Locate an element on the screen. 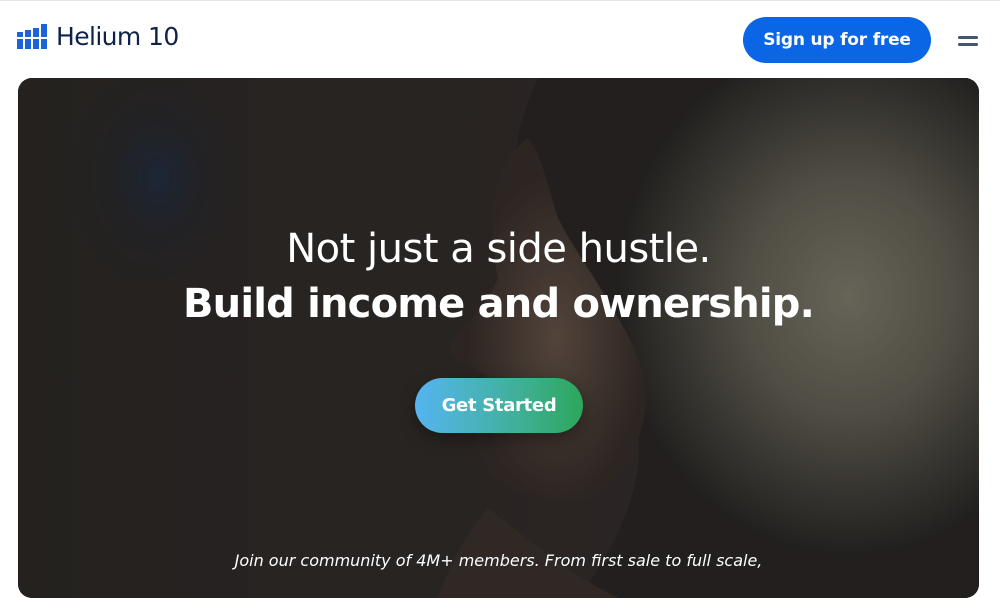  helium10-logo-icon is located at coordinates (32, 36).